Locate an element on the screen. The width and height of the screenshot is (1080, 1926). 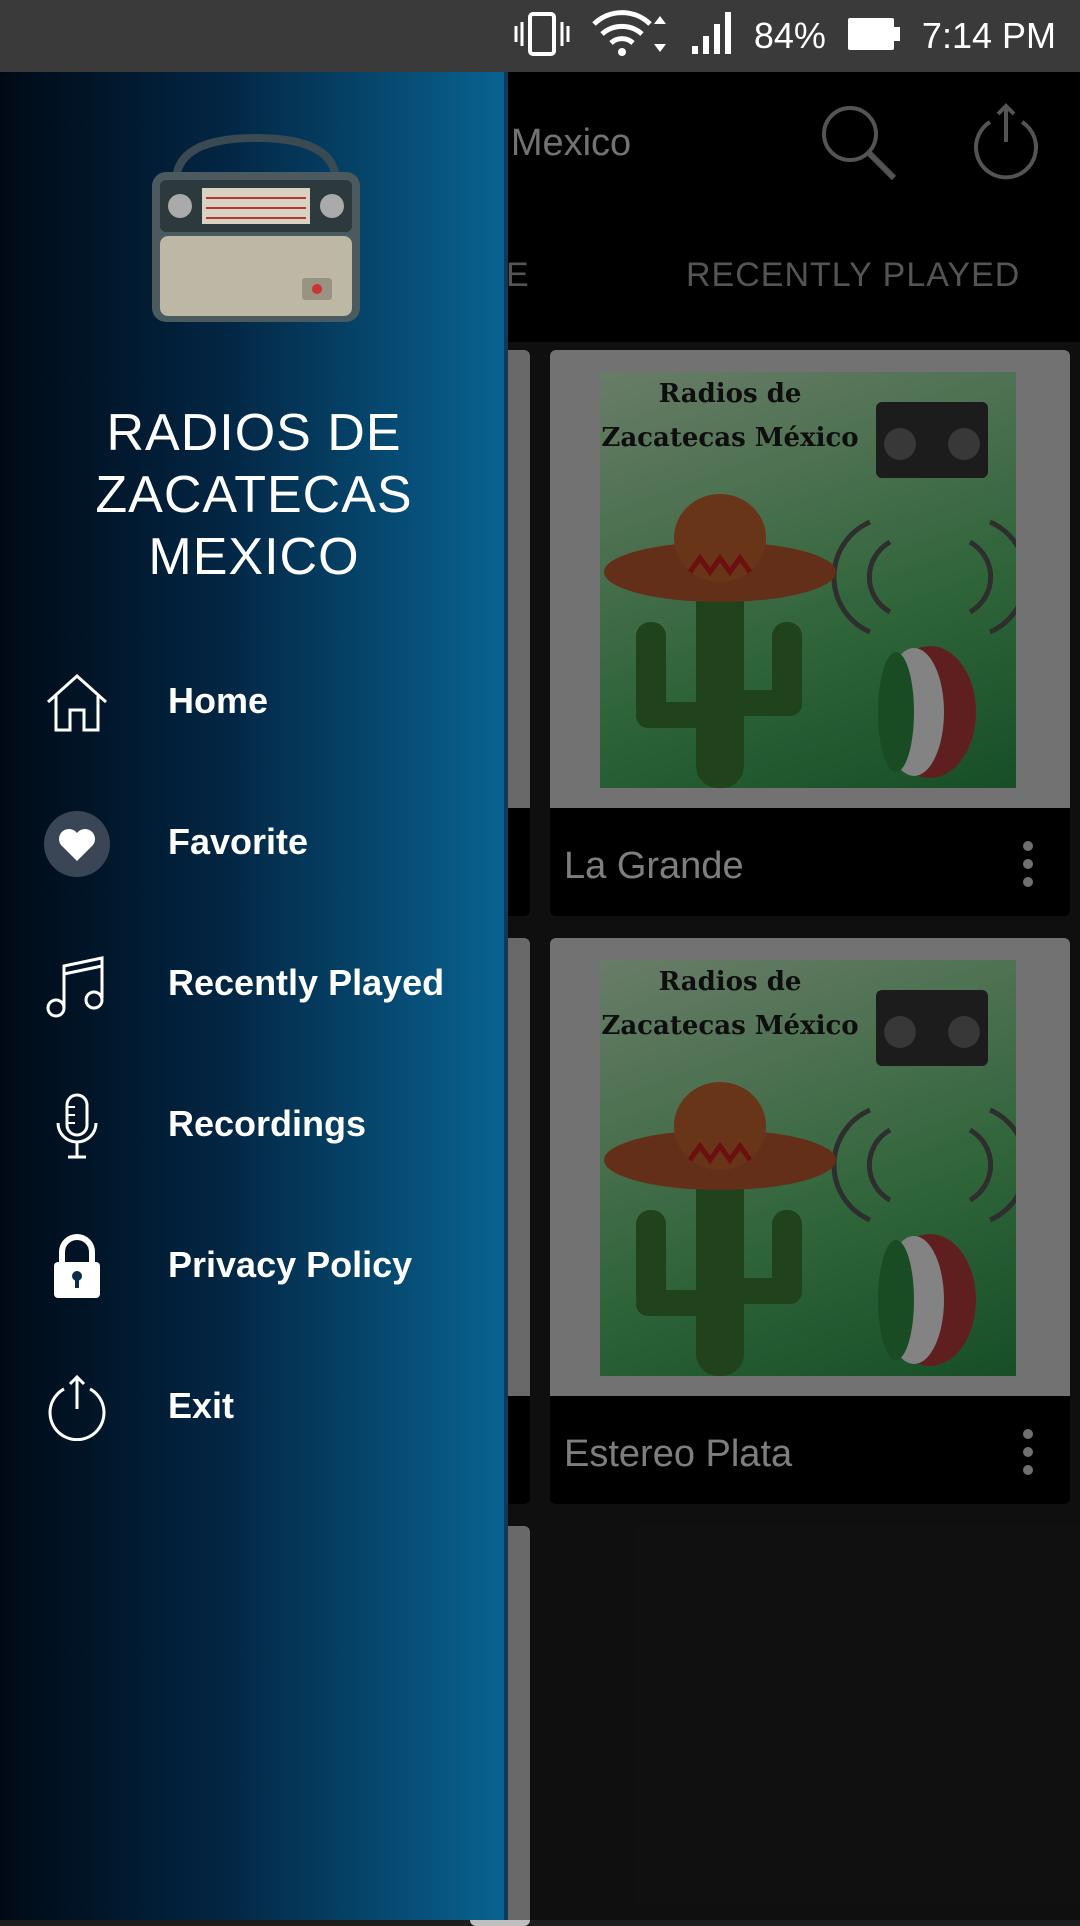
menu-item-home: Home is located at coordinates (254, 702).